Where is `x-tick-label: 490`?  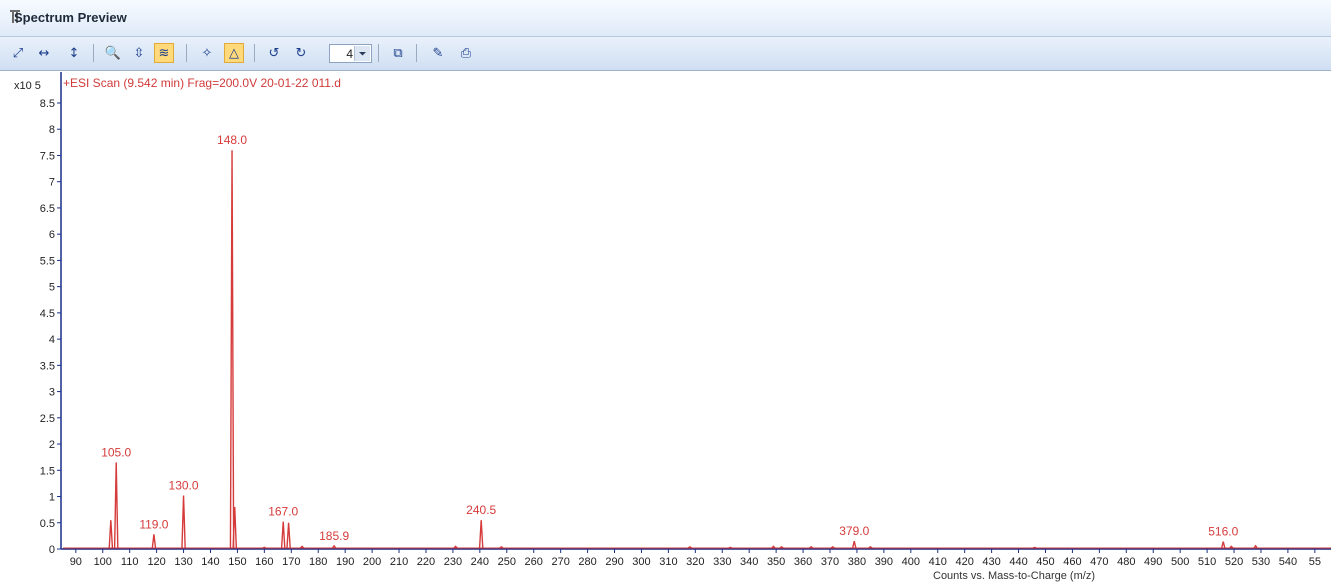
x-tick-label: 490 is located at coordinates (1153, 562).